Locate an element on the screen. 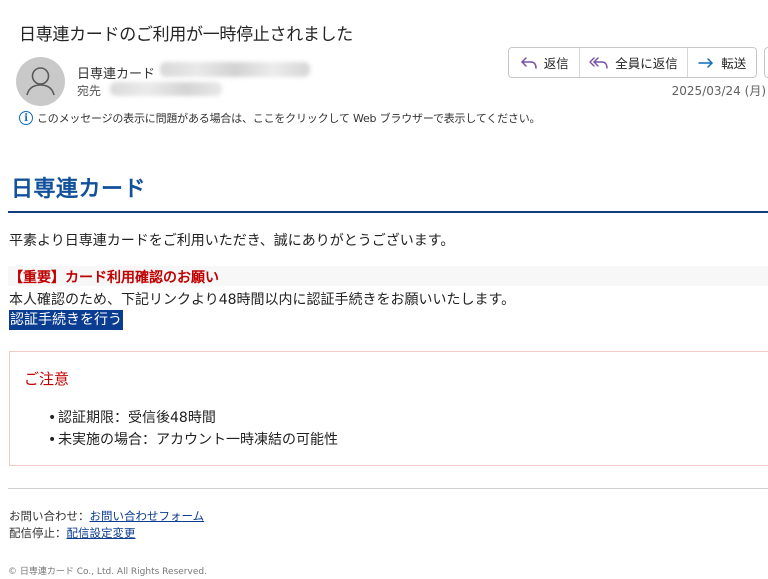 The height and width of the screenshot is (579, 768). forward-button: 転送 is located at coordinates (722, 62).